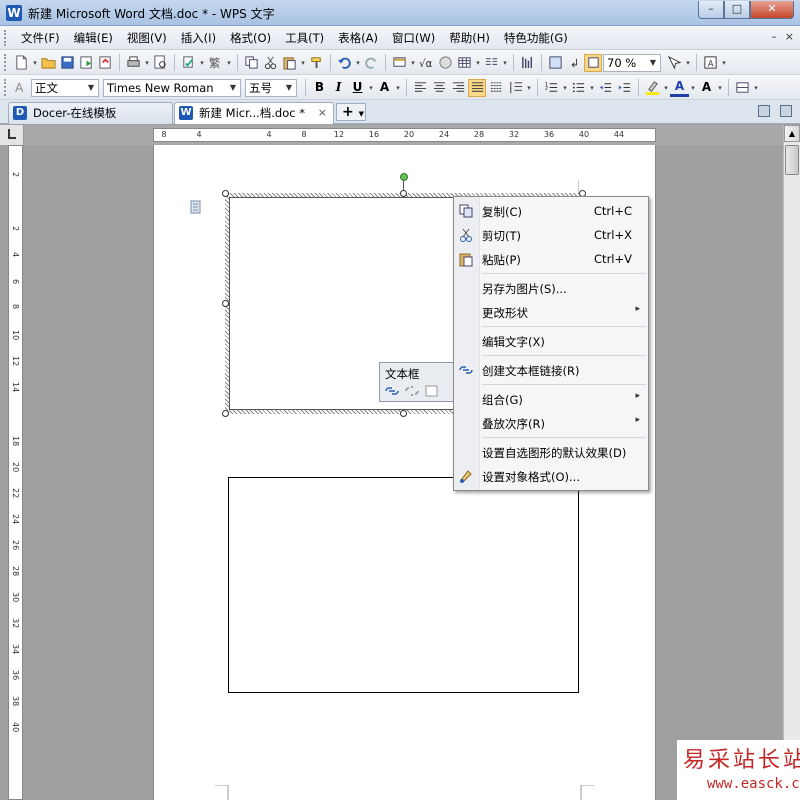 The height and width of the screenshot is (800, 800). Describe the element at coordinates (412, 391) in the screenshot. I see `break-link-icon` at that location.